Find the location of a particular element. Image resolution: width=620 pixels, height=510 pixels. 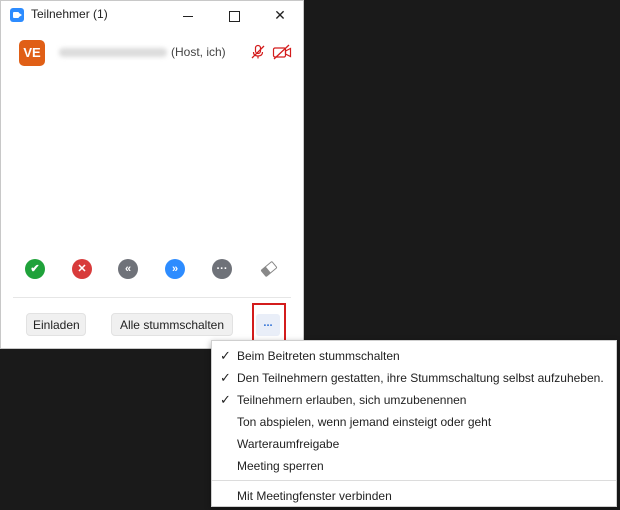

mic-off-icon is located at coordinates (258, 52).